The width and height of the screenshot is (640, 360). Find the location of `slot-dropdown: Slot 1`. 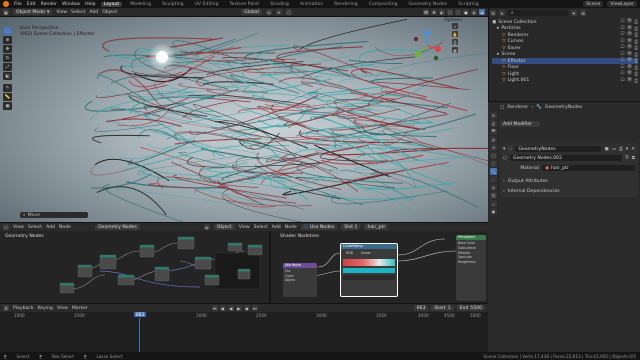

slot-dropdown: Slot 1 is located at coordinates (351, 227).